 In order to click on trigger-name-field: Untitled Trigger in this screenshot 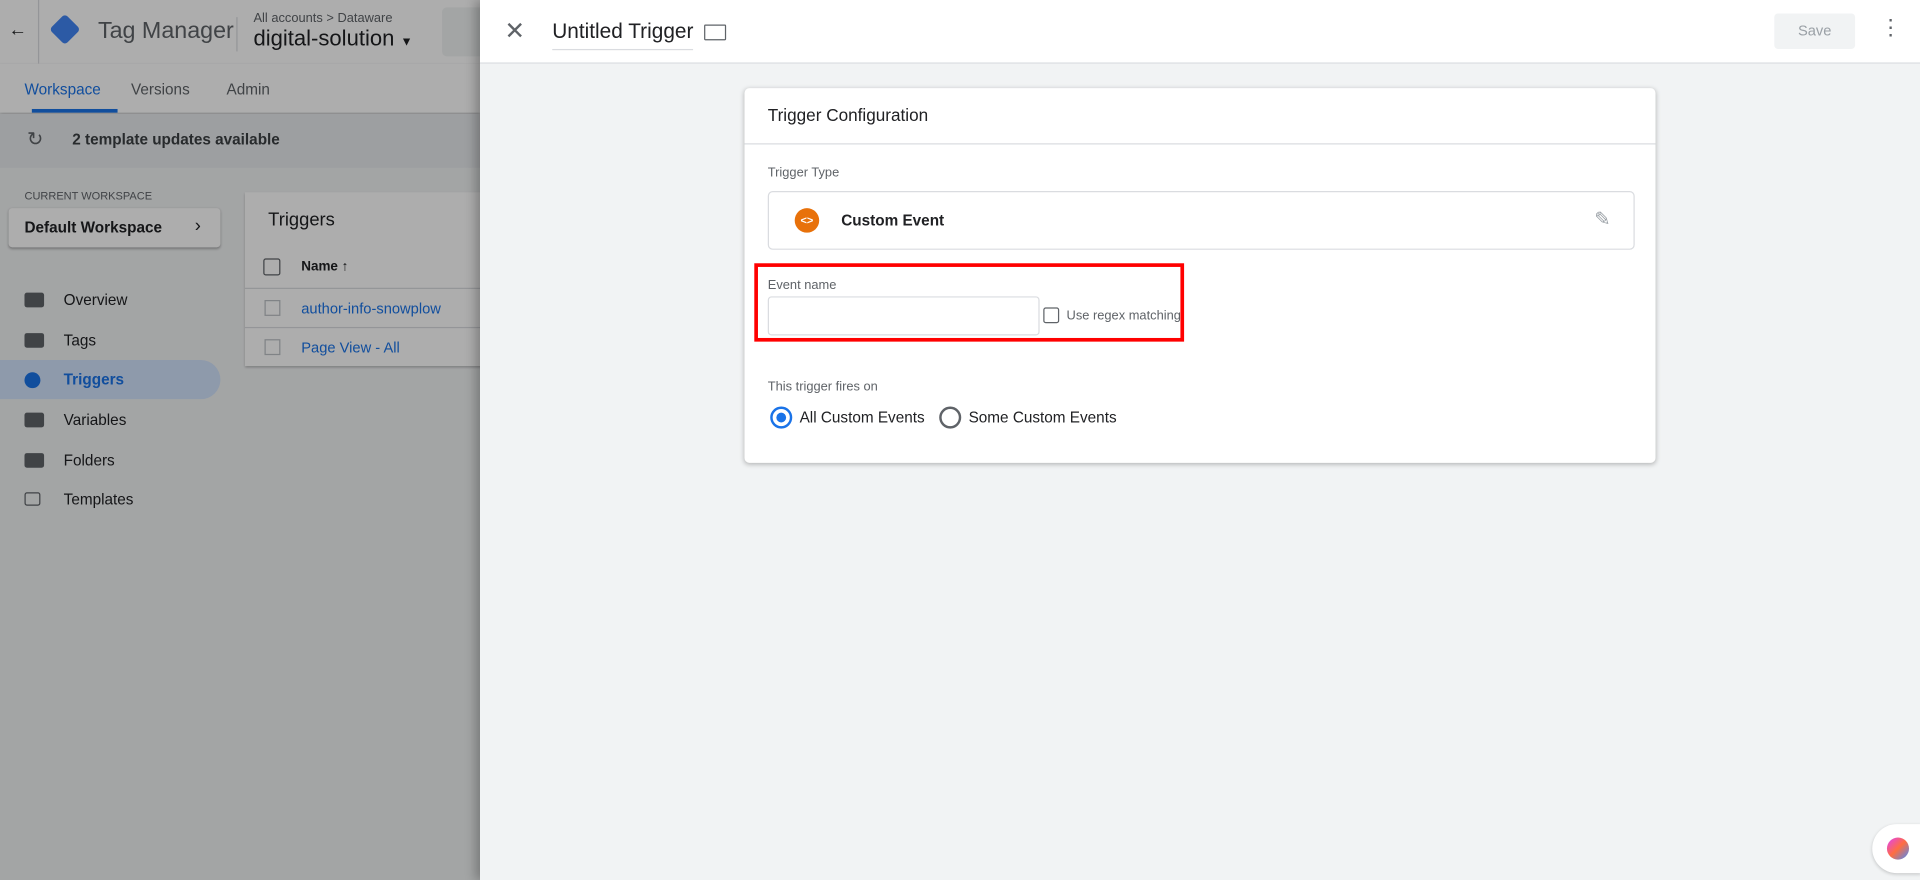, I will do `click(623, 35)`.